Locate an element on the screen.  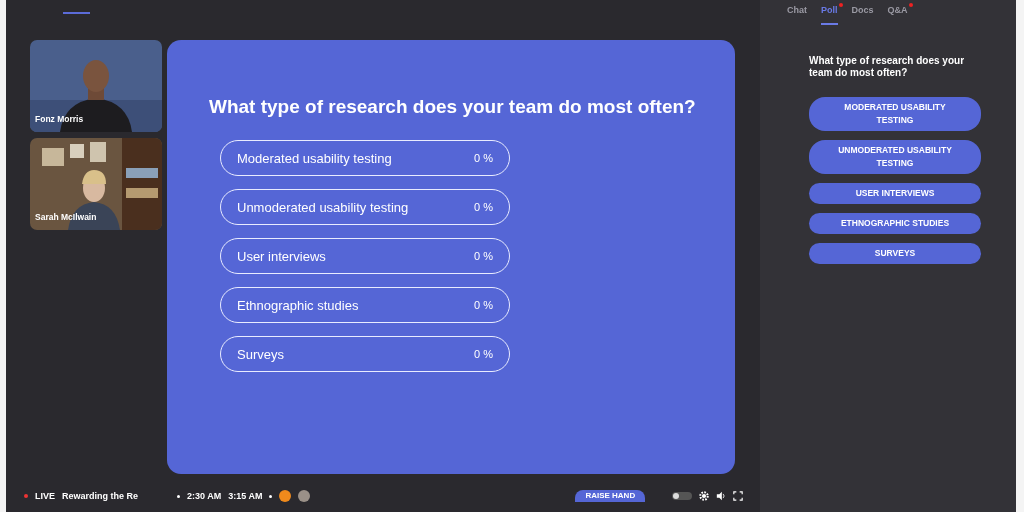
toggle-switch is located at coordinates (682, 496).